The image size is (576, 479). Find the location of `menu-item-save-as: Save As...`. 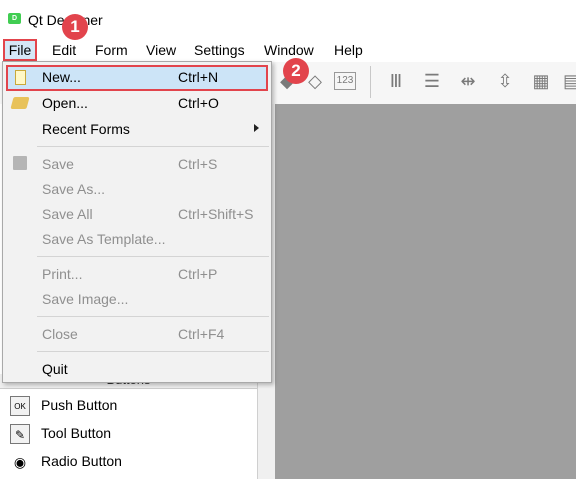

menu-item-save-as: Save As... is located at coordinates (137, 190).